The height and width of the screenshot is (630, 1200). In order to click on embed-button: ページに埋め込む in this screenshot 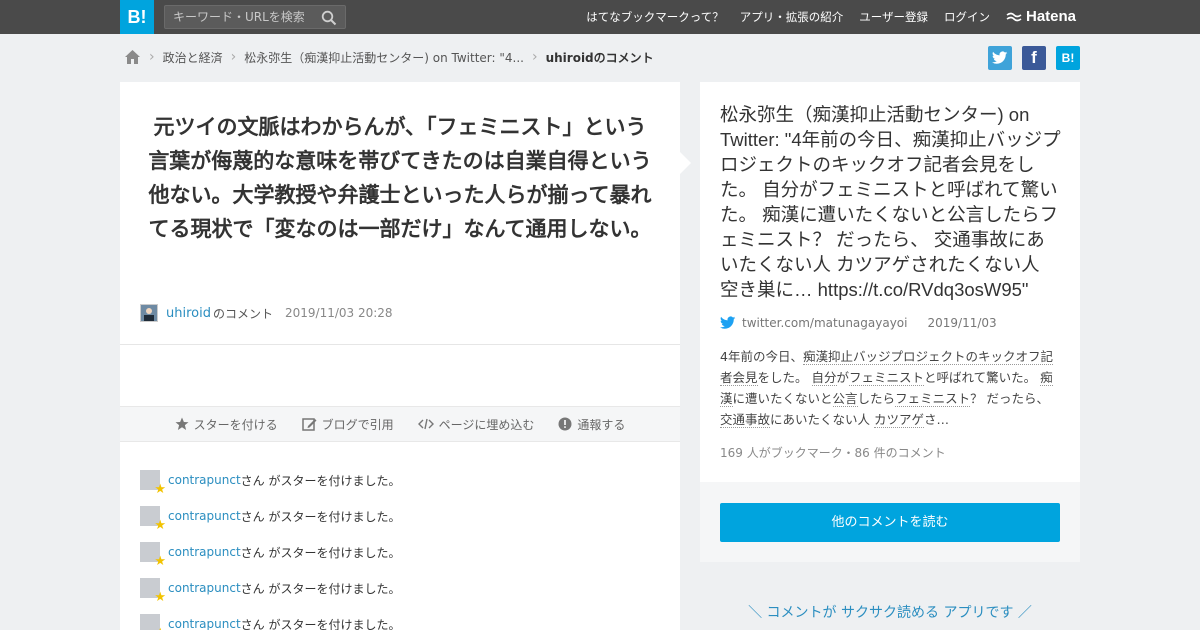, I will do `click(476, 424)`.